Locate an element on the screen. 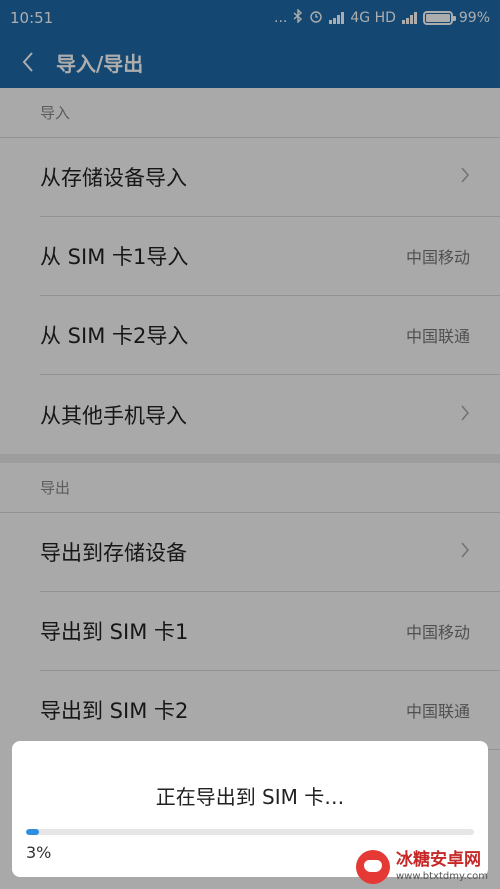 The height and width of the screenshot is (889, 500). watermark-logo-icon is located at coordinates (373, 867).